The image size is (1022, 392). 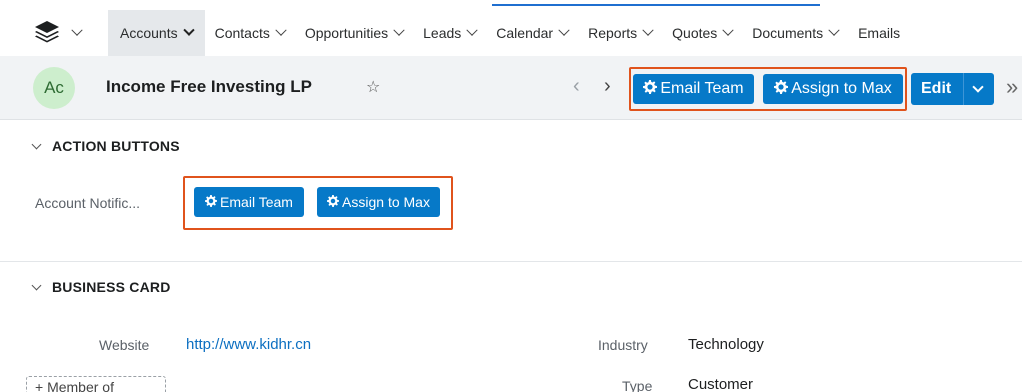 What do you see at coordinates (788, 33) in the screenshot?
I see `nav-item-label: Documents` at bounding box center [788, 33].